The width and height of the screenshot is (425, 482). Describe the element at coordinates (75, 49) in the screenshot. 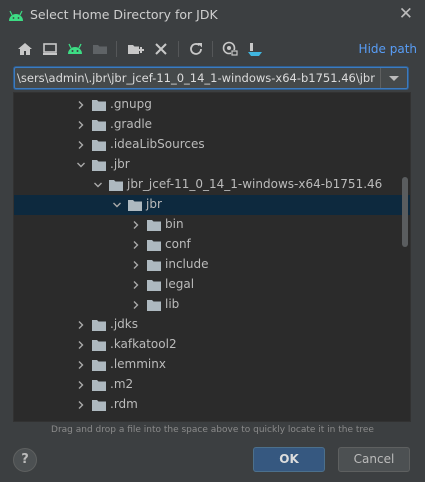

I see `android-icon` at that location.